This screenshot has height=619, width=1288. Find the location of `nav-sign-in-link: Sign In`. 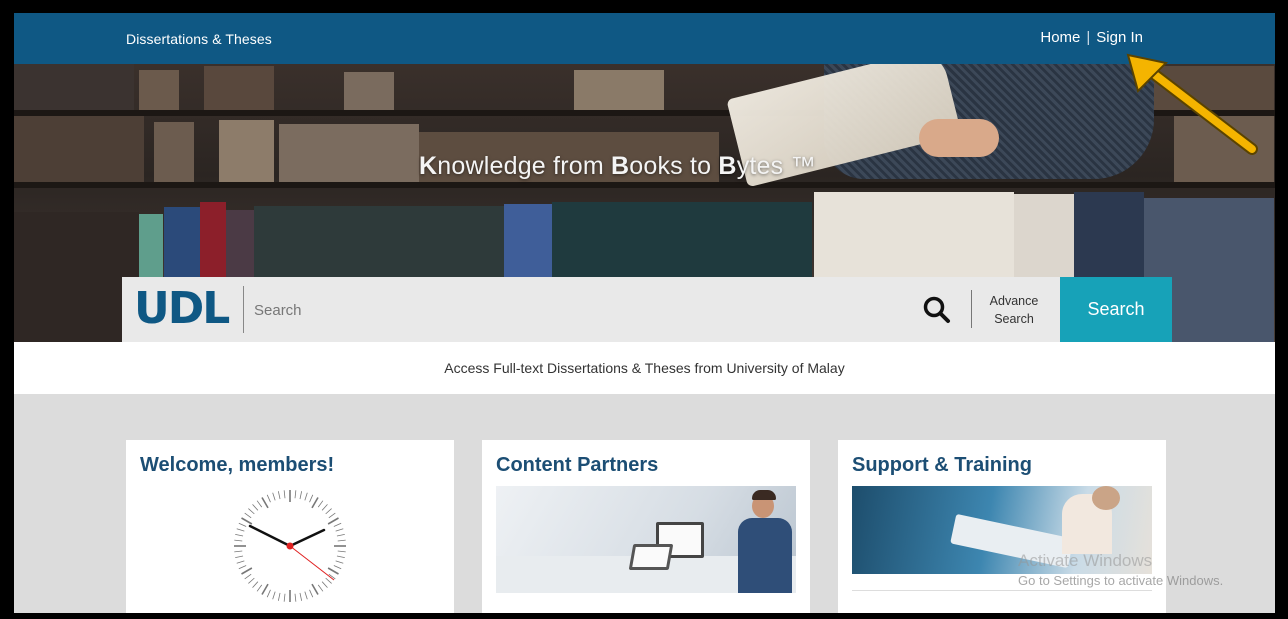

nav-sign-in-link: Sign In is located at coordinates (1119, 37).